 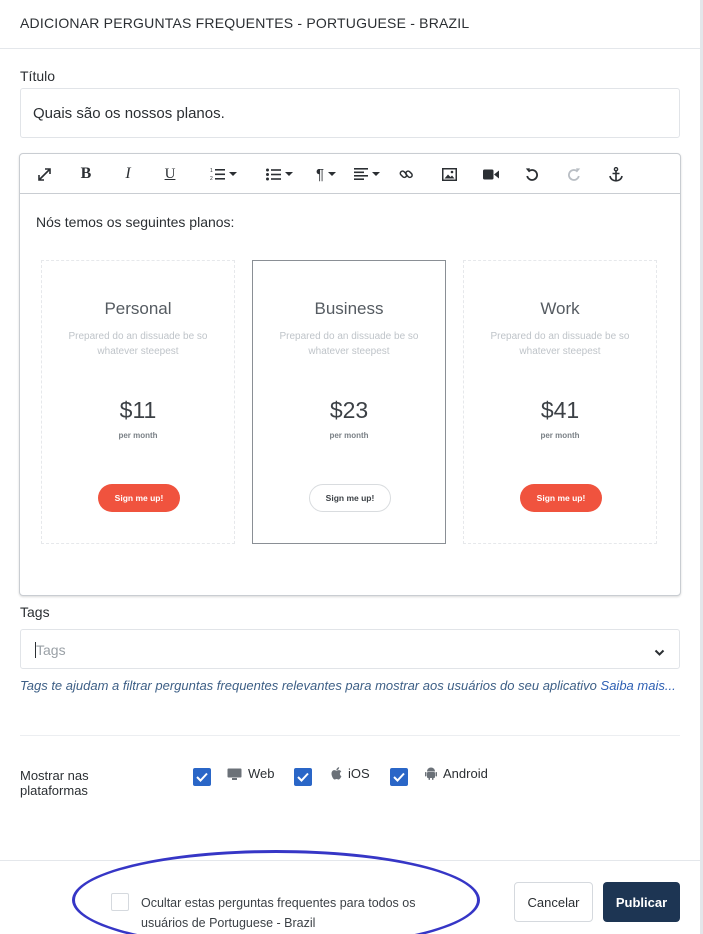 I want to click on plan-price: $11, so click(x=138, y=410).